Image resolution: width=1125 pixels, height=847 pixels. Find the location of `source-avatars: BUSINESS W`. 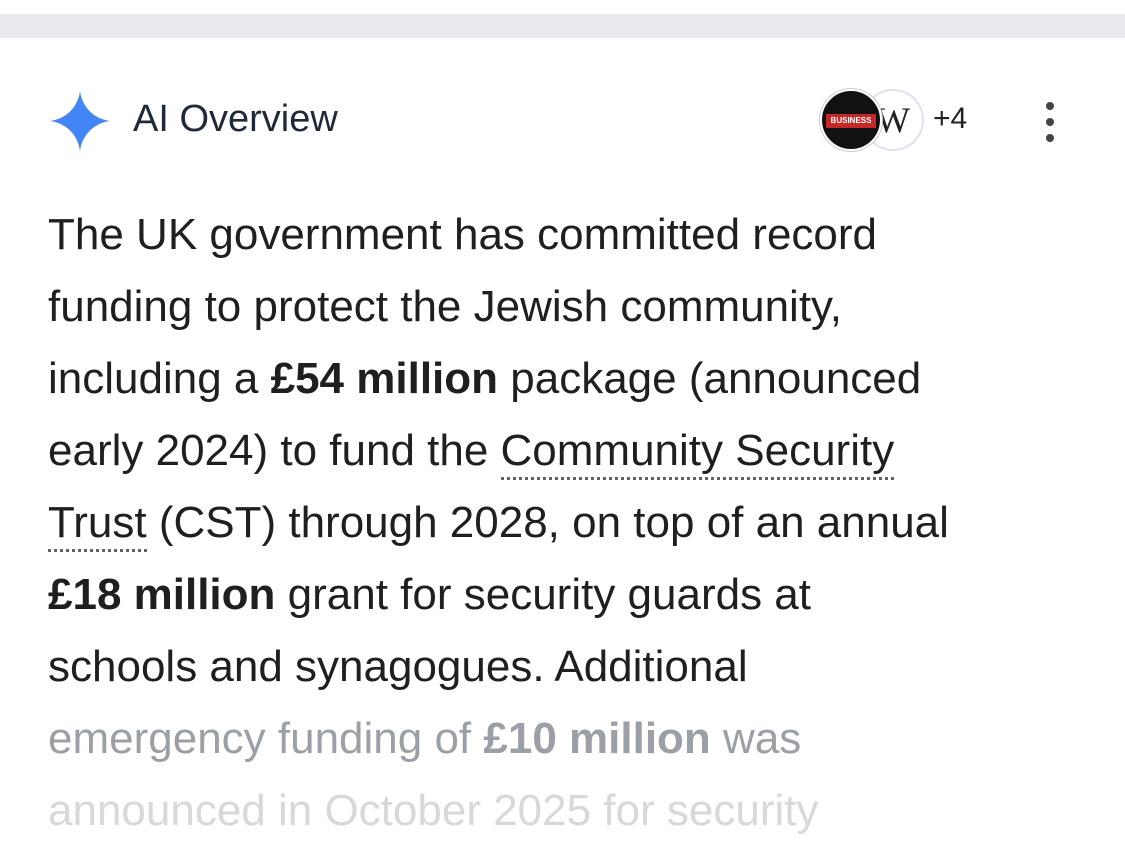

source-avatars: BUSINESS W is located at coordinates (875, 120).